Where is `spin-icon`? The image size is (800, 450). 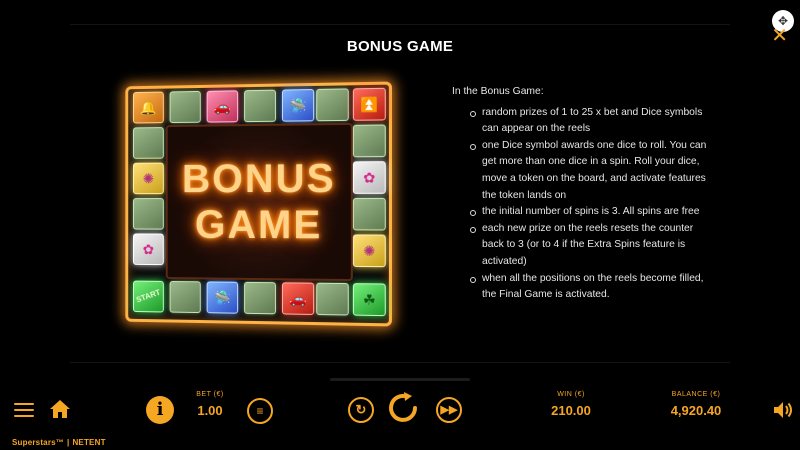 spin-icon is located at coordinates (403, 408).